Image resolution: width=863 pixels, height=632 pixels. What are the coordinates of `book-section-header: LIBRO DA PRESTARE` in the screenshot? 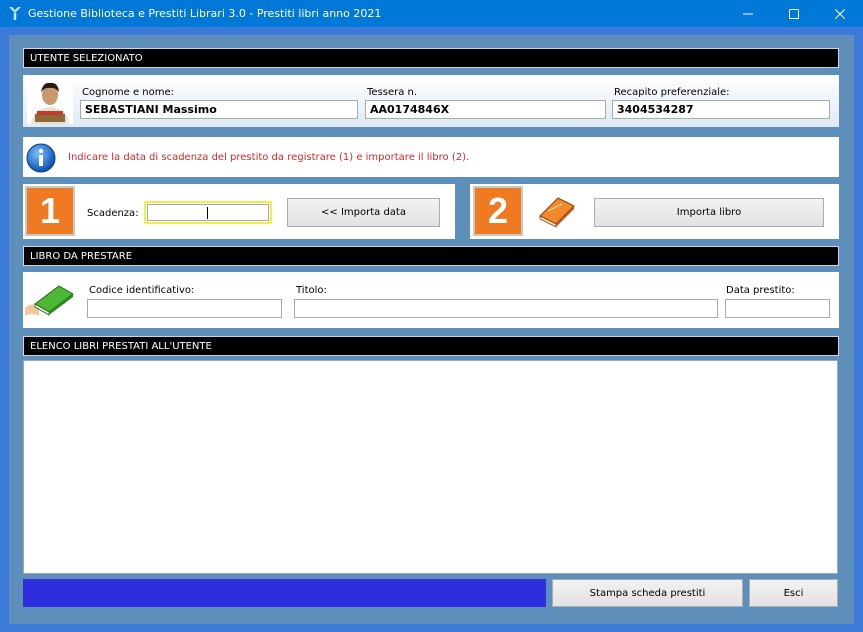 It's located at (431, 256).